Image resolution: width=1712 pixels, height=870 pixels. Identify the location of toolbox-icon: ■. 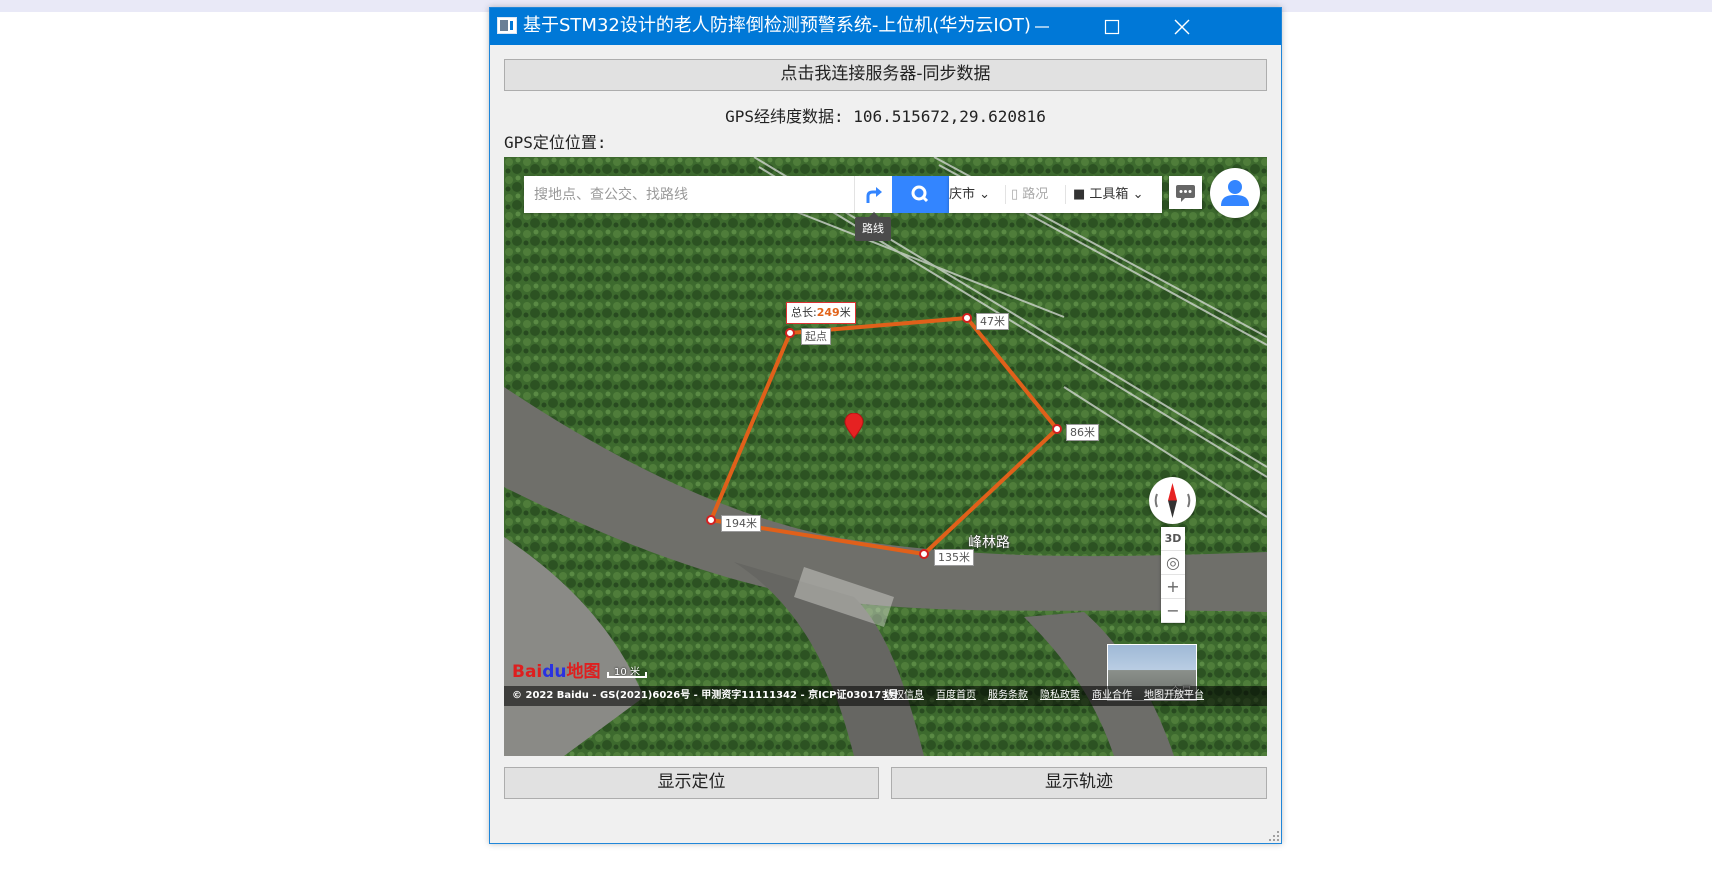
(1081, 194).